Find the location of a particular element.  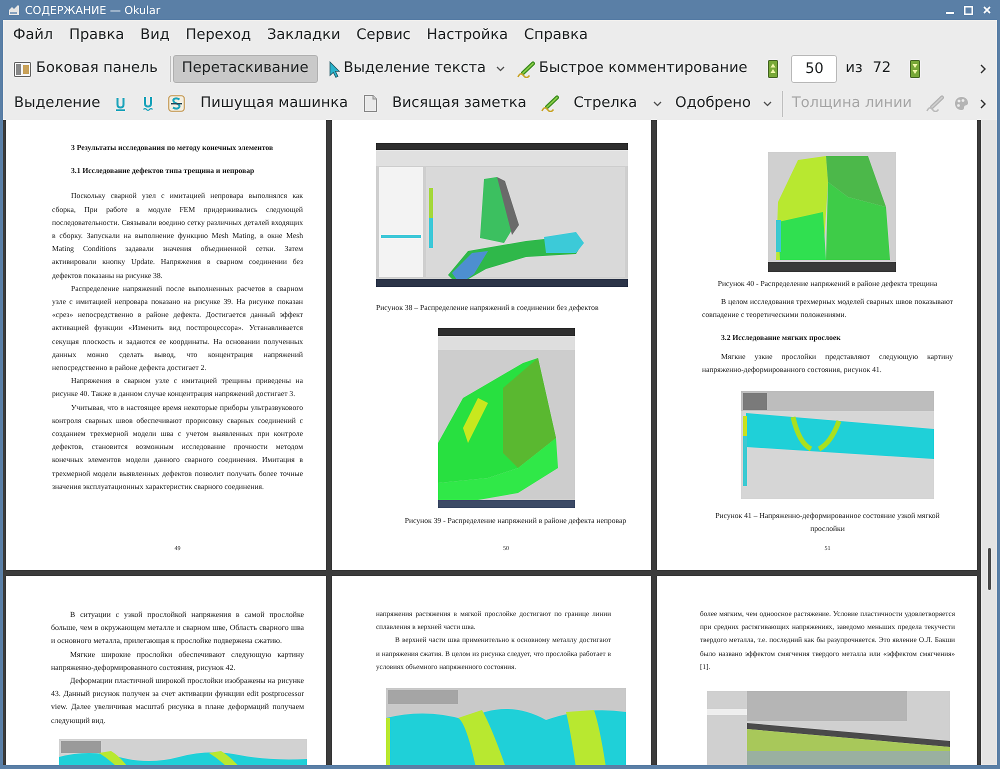

app-icon is located at coordinates (14, 10).